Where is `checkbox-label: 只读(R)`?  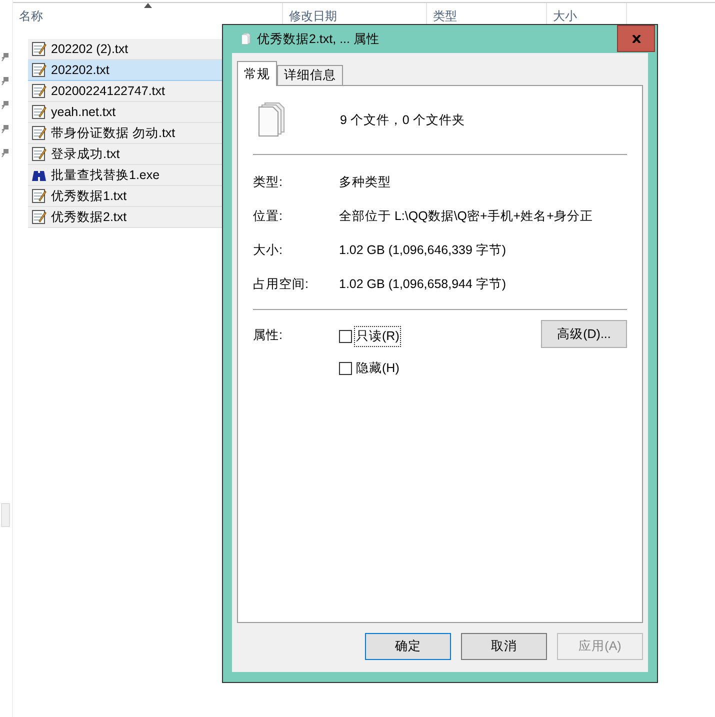
checkbox-label: 只读(R) is located at coordinates (378, 336).